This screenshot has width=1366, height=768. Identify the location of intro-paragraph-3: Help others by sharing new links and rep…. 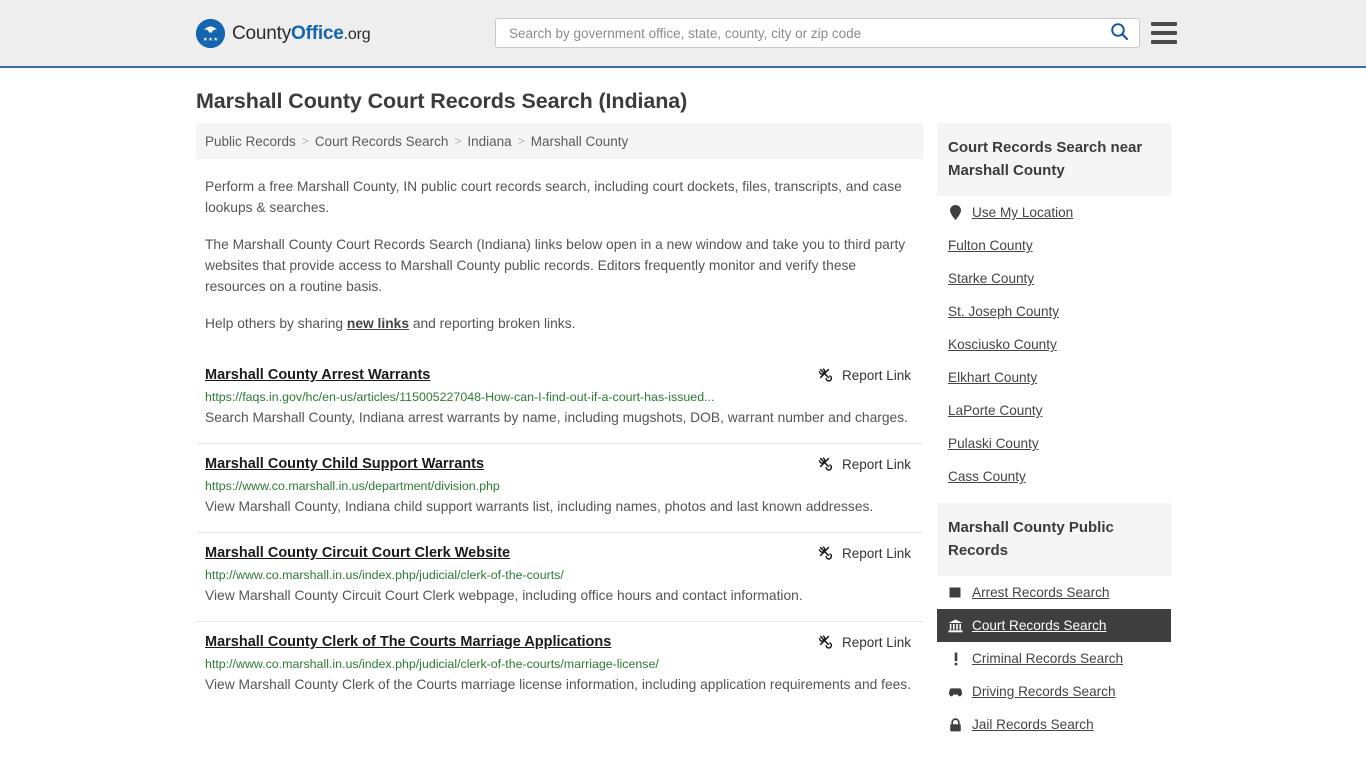
(559, 323).